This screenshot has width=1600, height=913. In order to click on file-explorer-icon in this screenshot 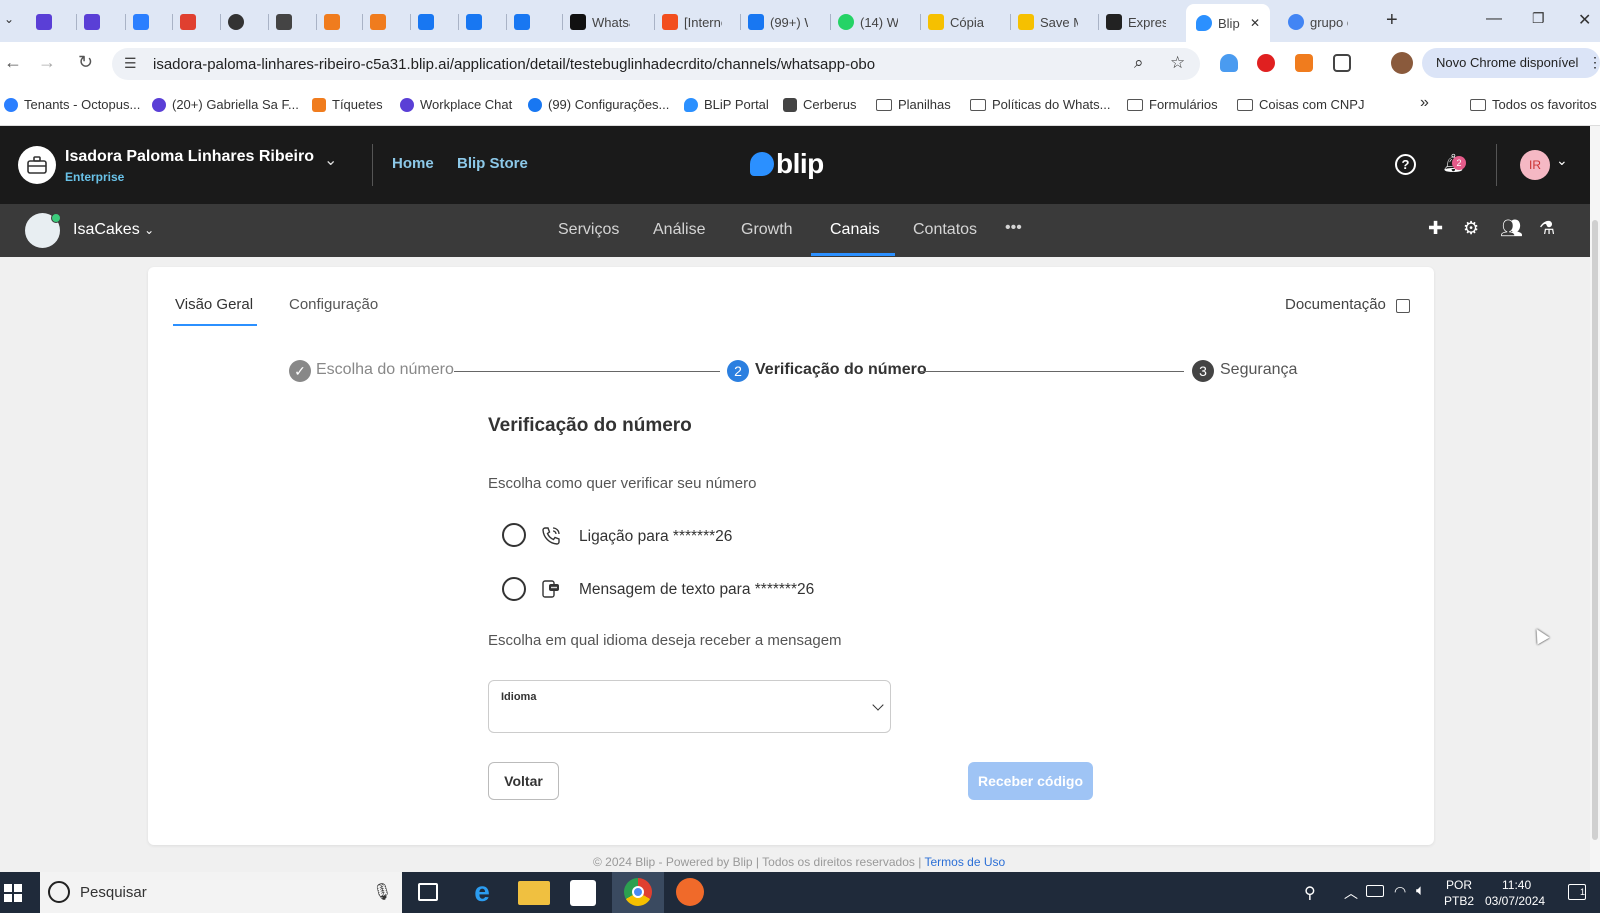, I will do `click(534, 893)`.